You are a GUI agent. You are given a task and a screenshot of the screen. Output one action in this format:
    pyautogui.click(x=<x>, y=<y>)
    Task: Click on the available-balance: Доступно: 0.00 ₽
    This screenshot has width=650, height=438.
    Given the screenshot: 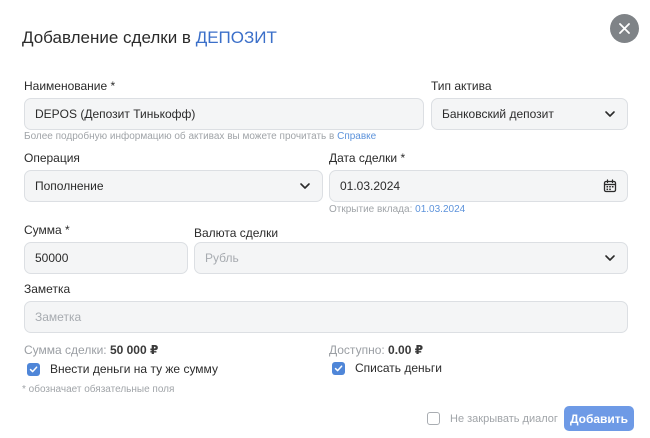 What is the action you would take?
    pyautogui.click(x=376, y=350)
    